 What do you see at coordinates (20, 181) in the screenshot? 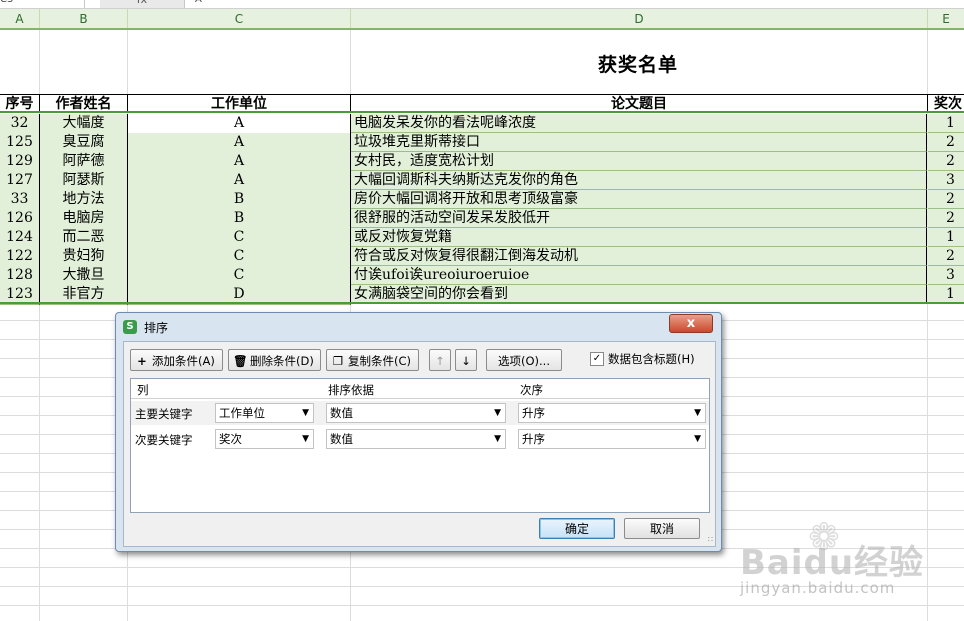
I see `cell-no: 127` at bounding box center [20, 181].